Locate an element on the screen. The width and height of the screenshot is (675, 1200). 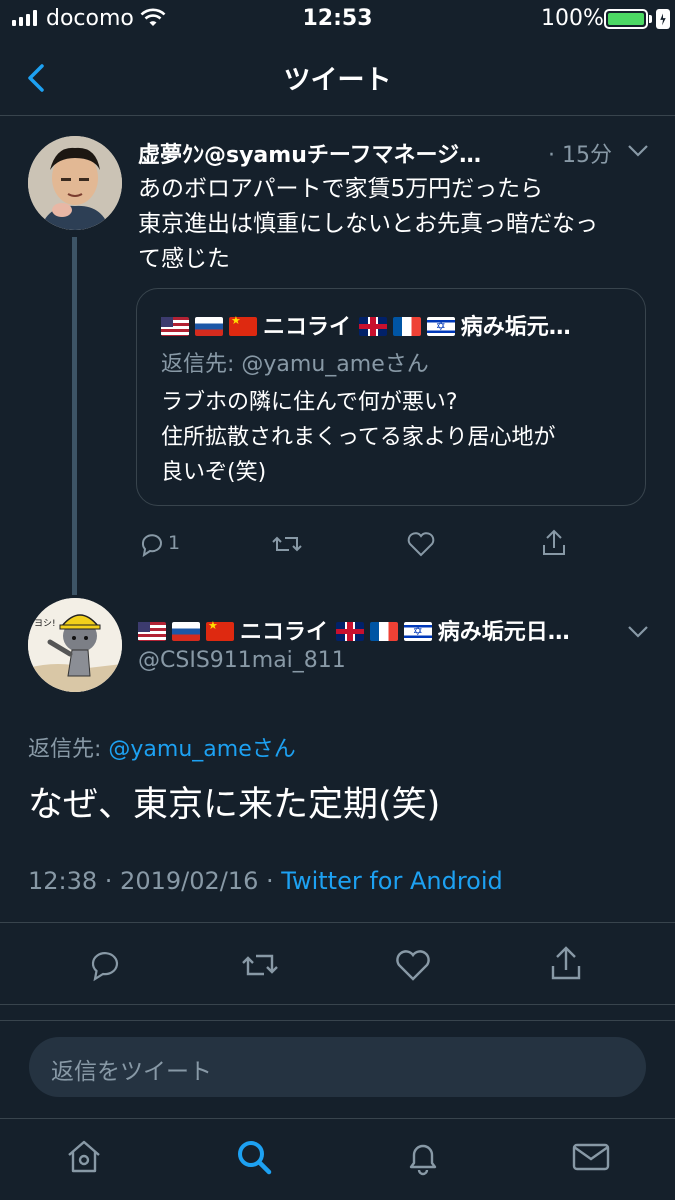
battery-cap is located at coordinates (650, 19).